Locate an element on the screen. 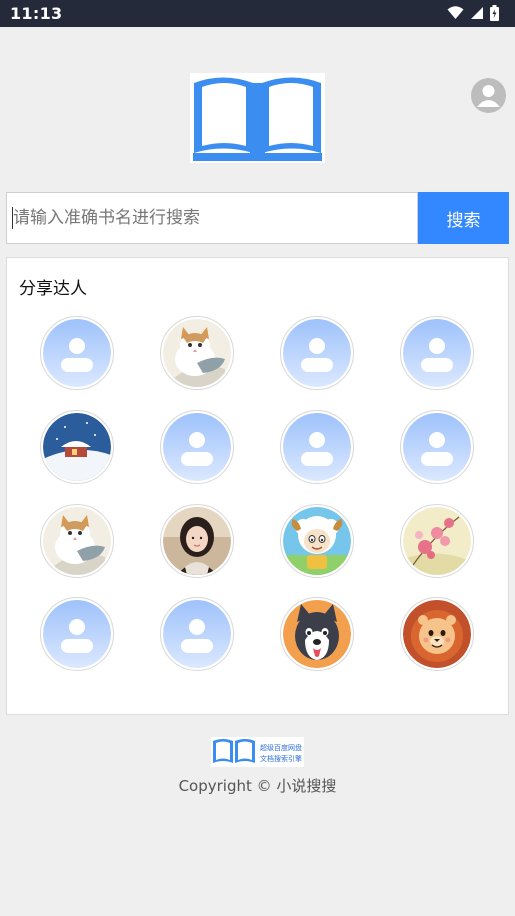 This screenshot has height=916, width=515. search-button: 搜索 is located at coordinates (463, 218).